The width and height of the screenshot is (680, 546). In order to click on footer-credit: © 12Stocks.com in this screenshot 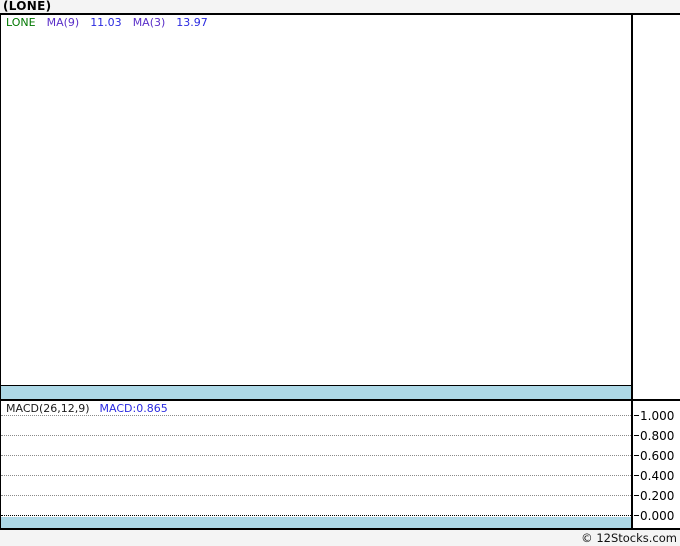, I will do `click(629, 538)`.